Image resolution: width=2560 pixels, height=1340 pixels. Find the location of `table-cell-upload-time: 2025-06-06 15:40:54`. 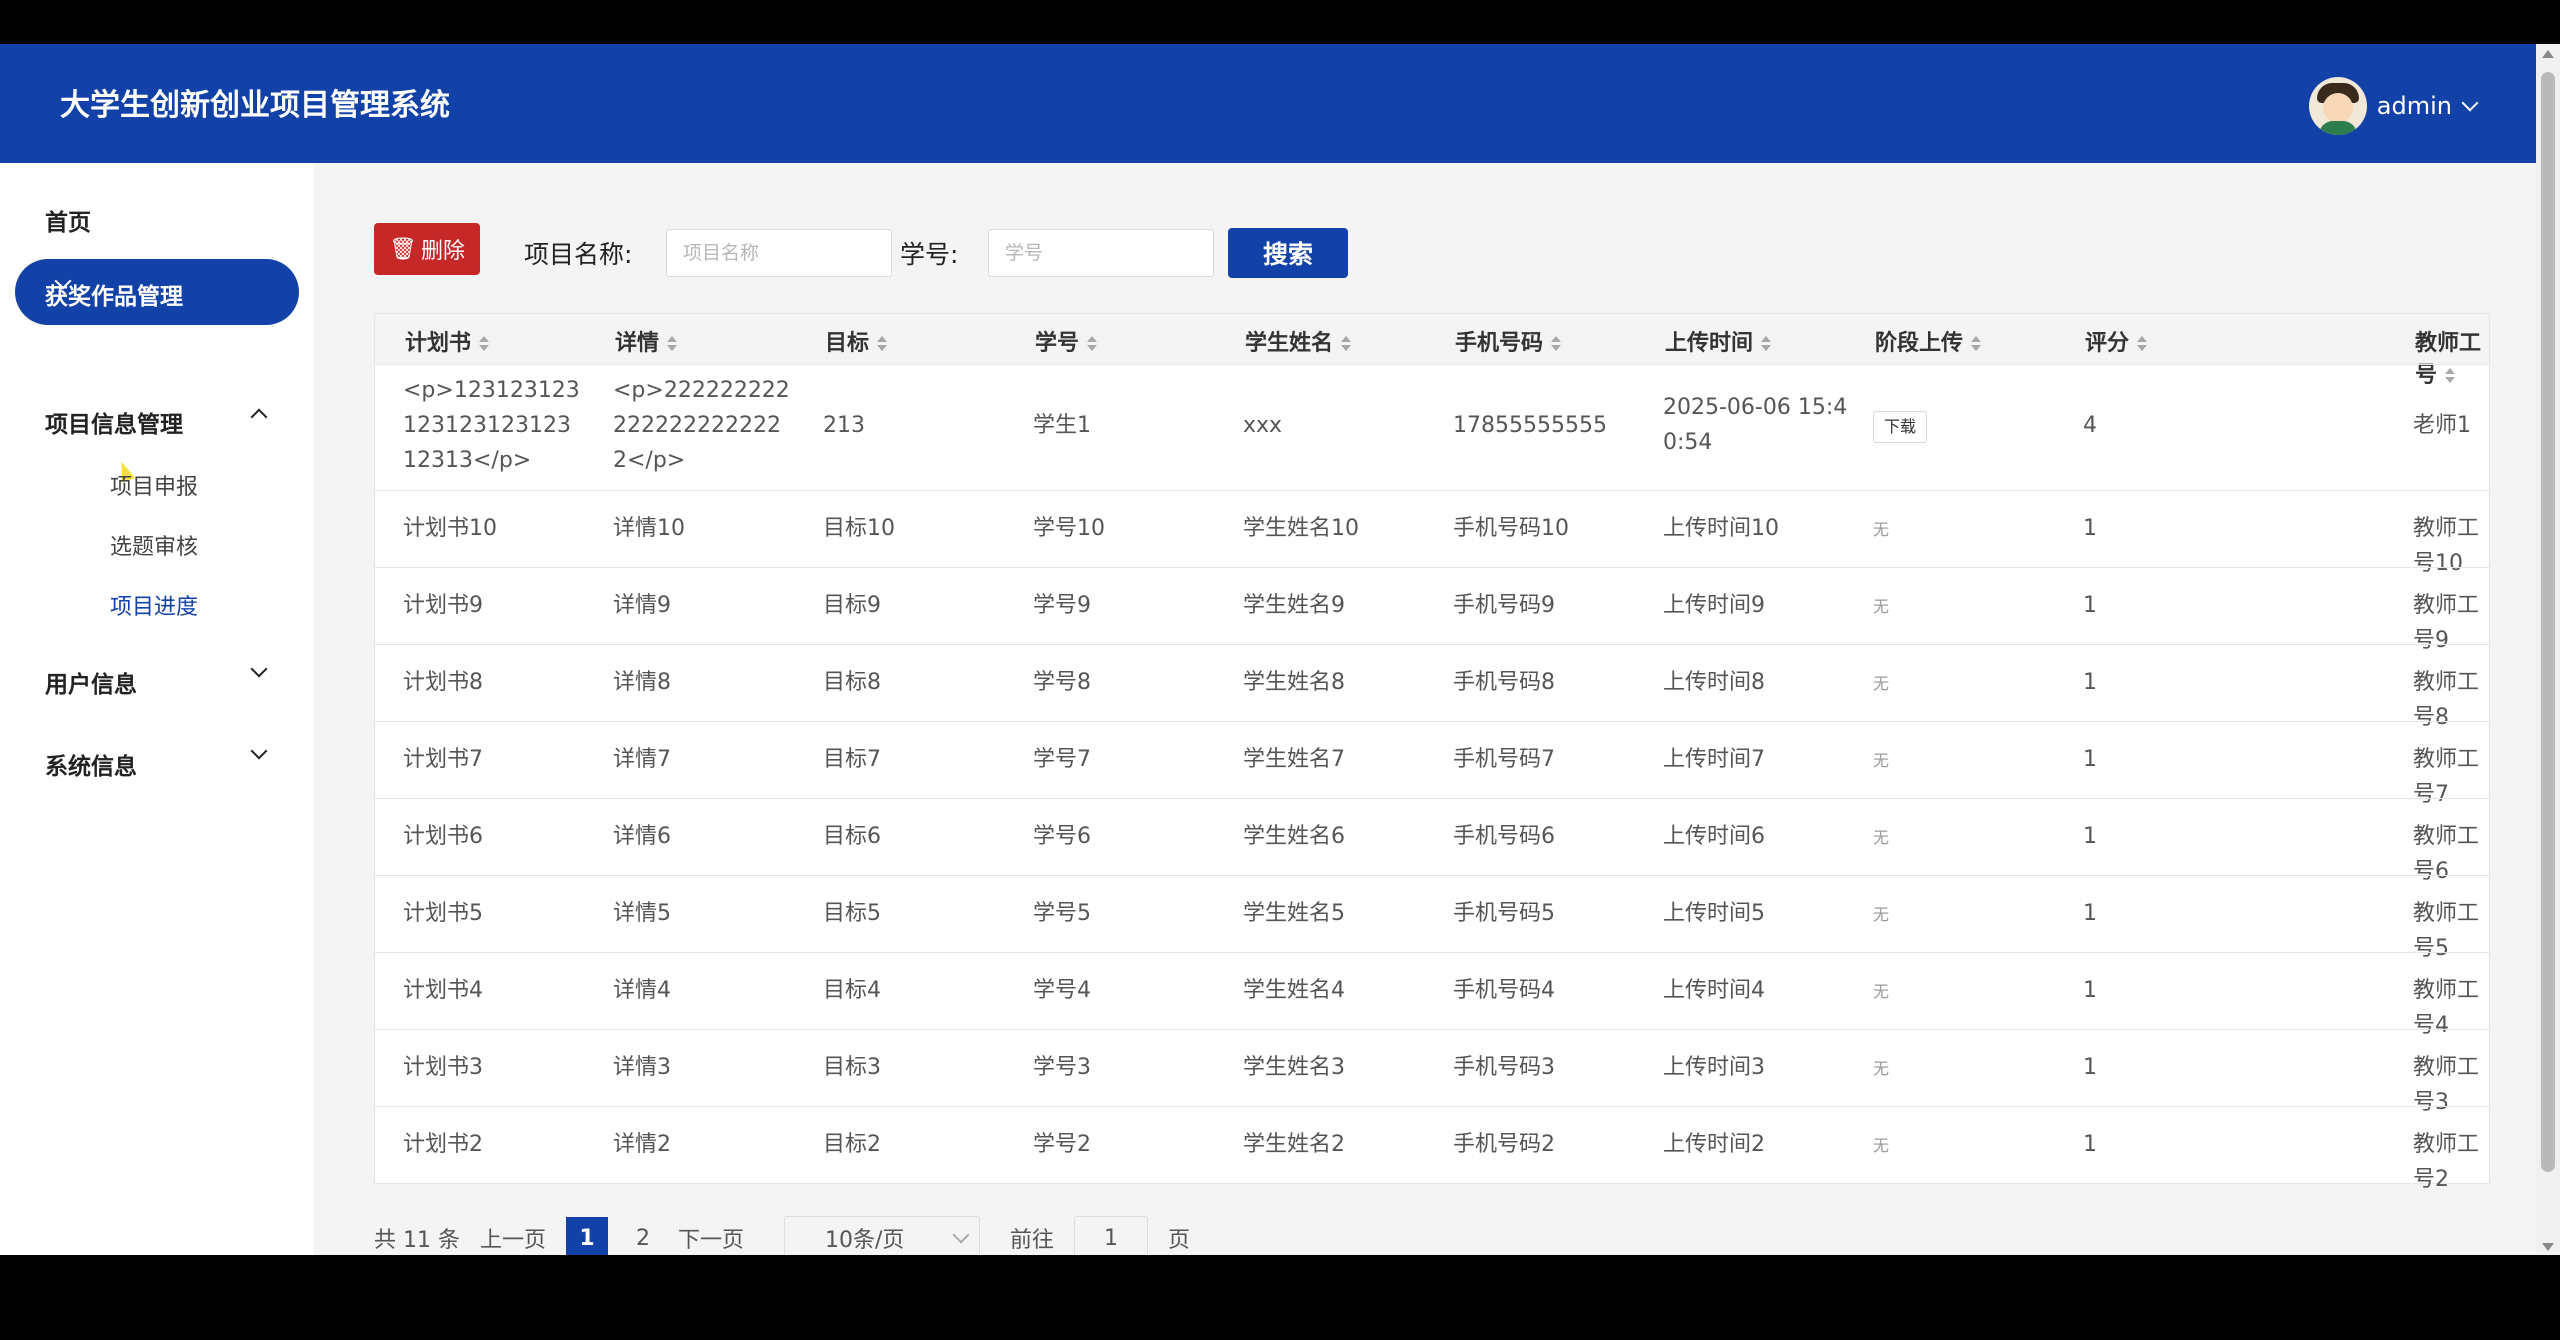

table-cell-upload-time: 2025-06-06 15:40:54 is located at coordinates (1755, 425).